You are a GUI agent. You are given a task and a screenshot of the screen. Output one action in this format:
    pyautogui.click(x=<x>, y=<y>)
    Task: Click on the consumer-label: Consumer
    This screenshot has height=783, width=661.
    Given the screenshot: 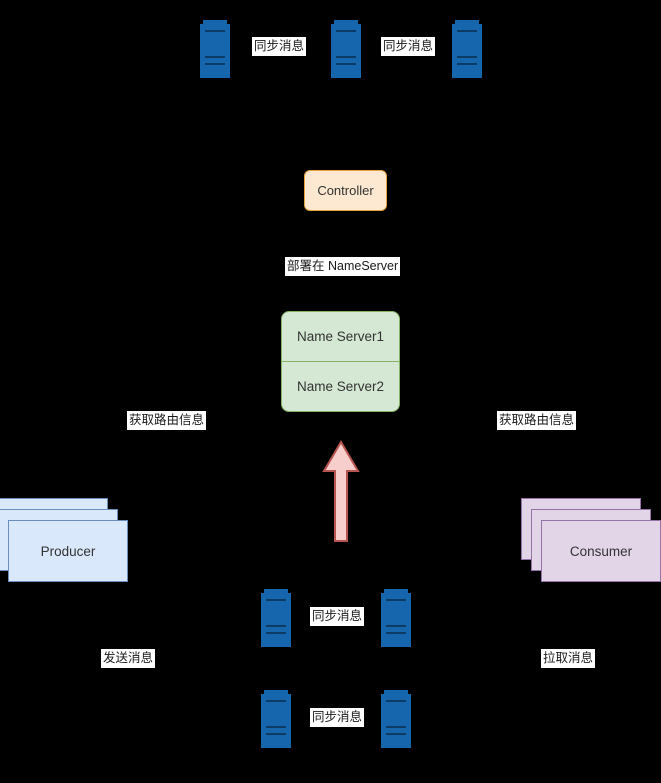 What is the action you would take?
    pyautogui.click(x=601, y=551)
    